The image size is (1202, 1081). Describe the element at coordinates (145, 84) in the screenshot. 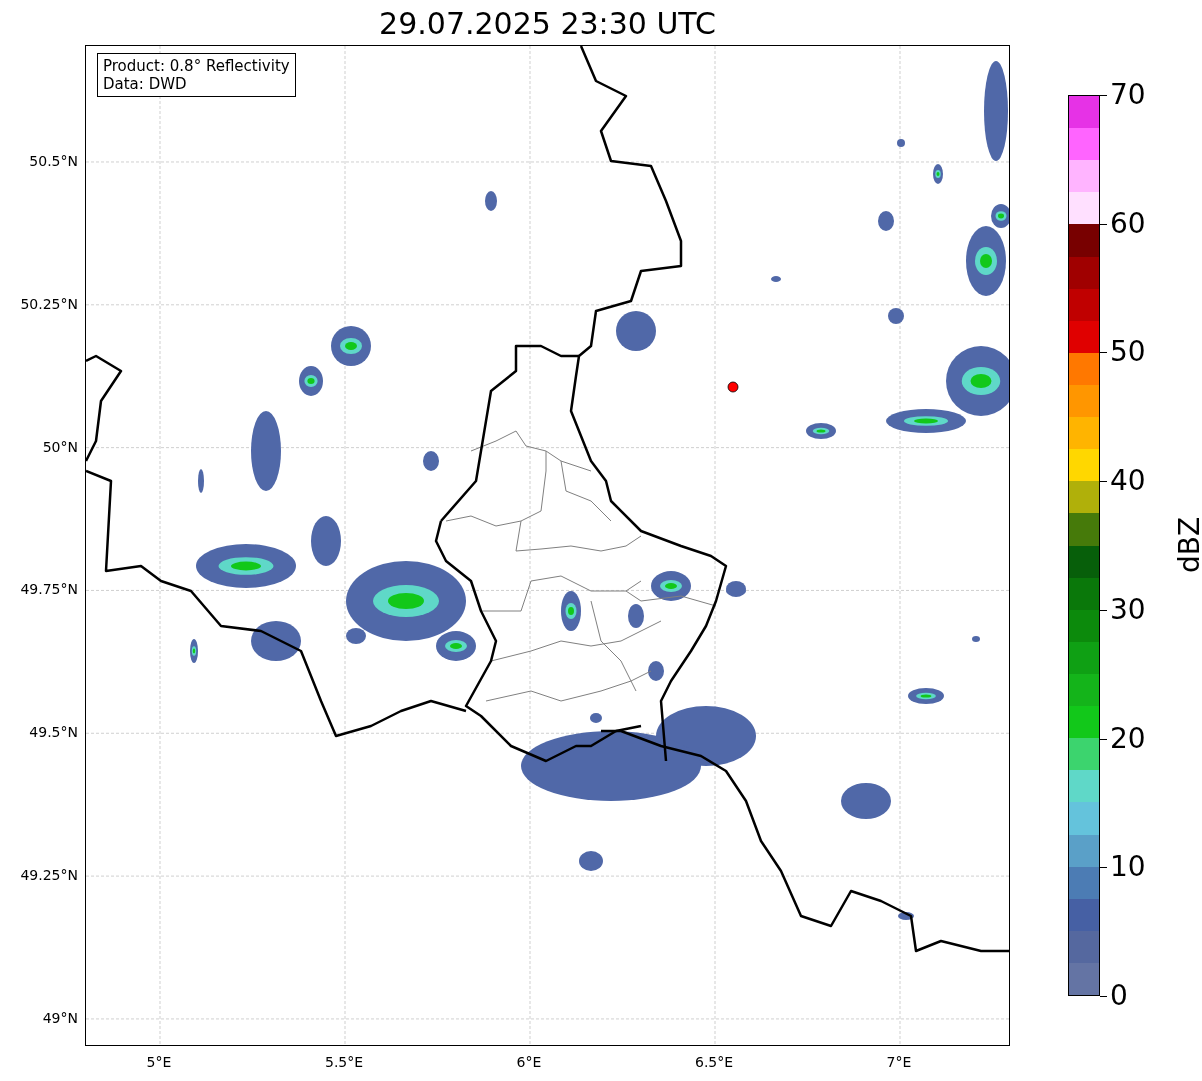

I see `info-text: Data: DWD` at that location.